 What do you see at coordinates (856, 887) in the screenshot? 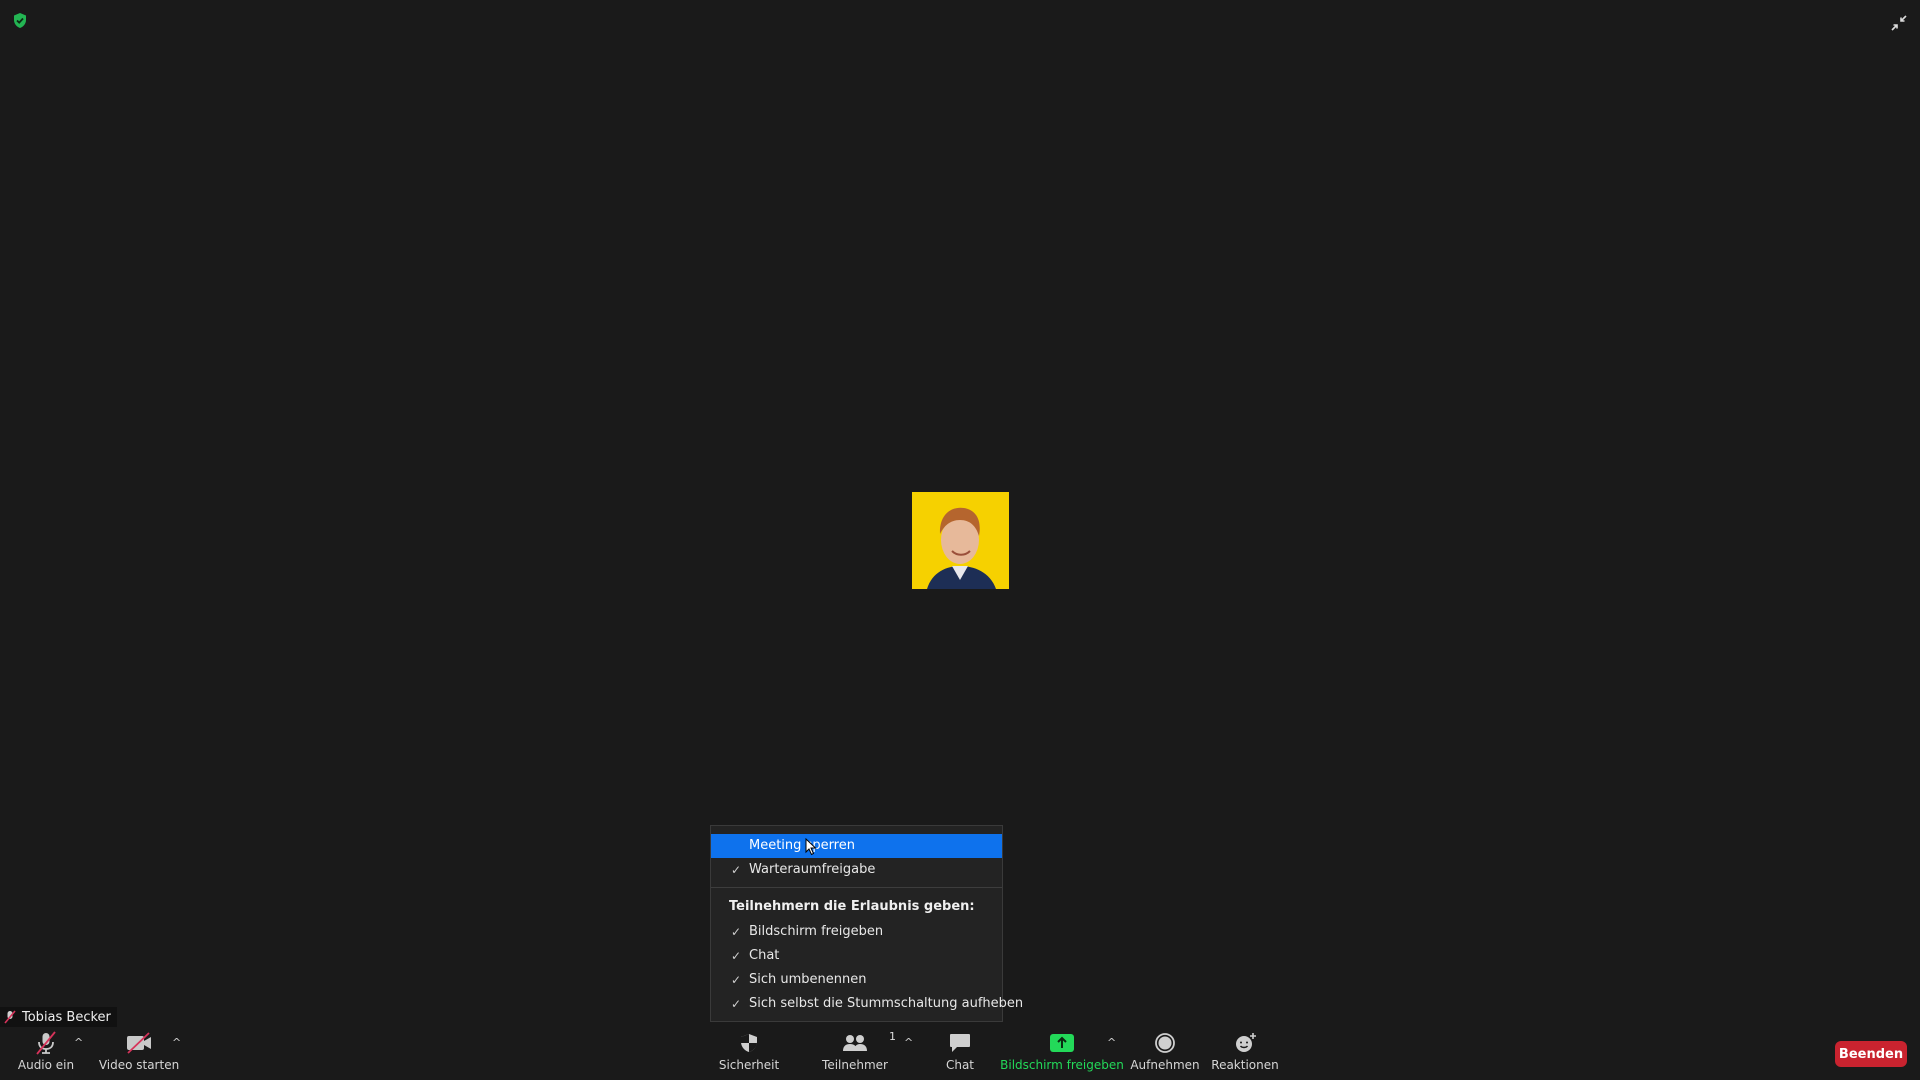
I see `menu-divider` at bounding box center [856, 887].